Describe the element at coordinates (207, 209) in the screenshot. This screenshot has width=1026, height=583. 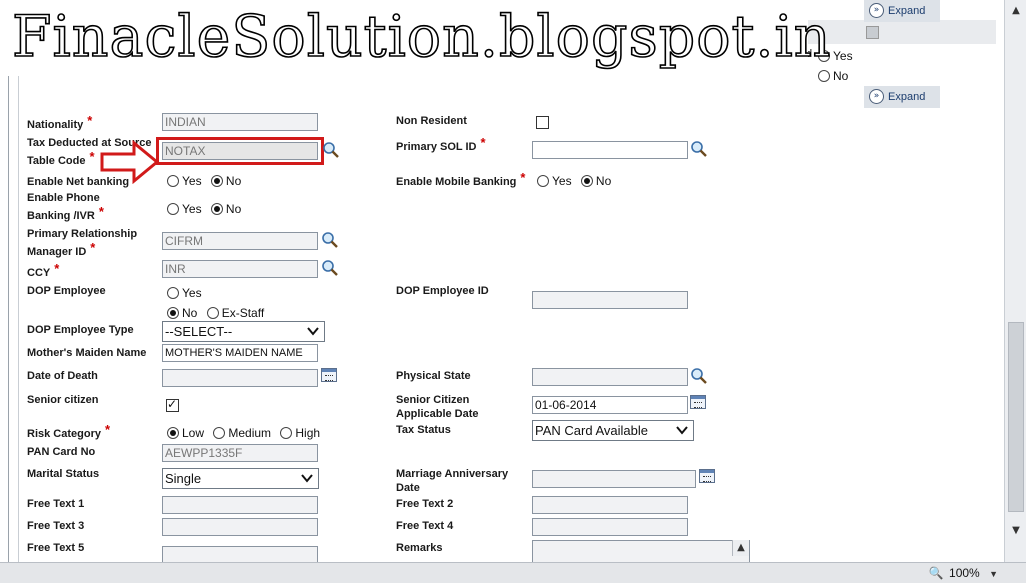
I see `phone-banking-radios: Yes No` at that location.